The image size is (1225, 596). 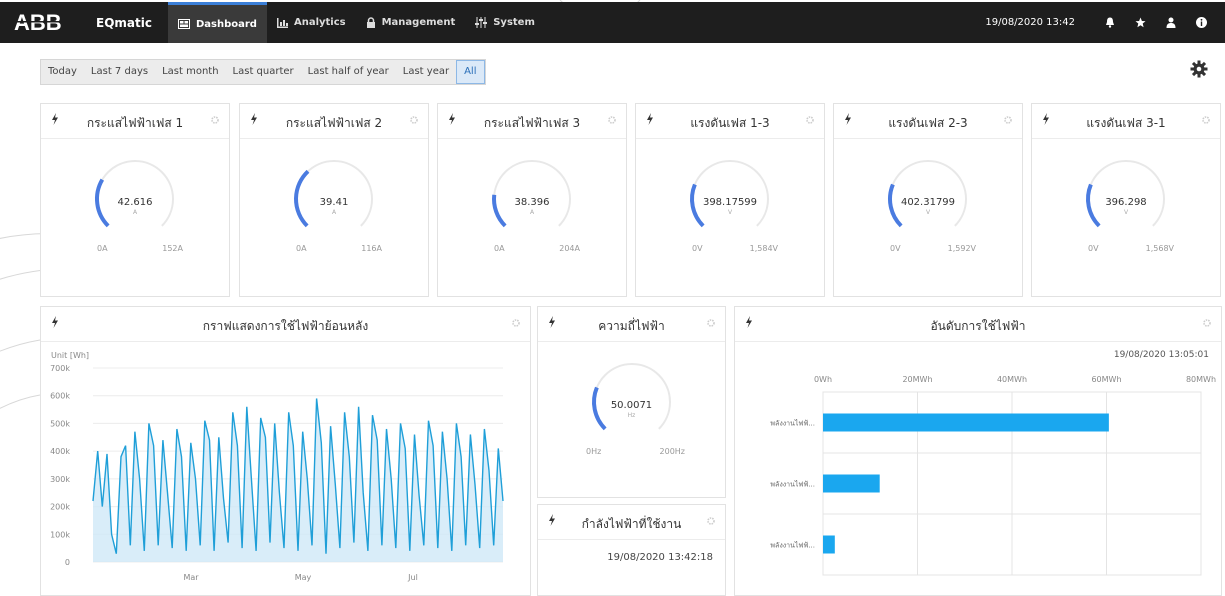 What do you see at coordinates (282, 22) in the screenshot?
I see `bar-chart-icon` at bounding box center [282, 22].